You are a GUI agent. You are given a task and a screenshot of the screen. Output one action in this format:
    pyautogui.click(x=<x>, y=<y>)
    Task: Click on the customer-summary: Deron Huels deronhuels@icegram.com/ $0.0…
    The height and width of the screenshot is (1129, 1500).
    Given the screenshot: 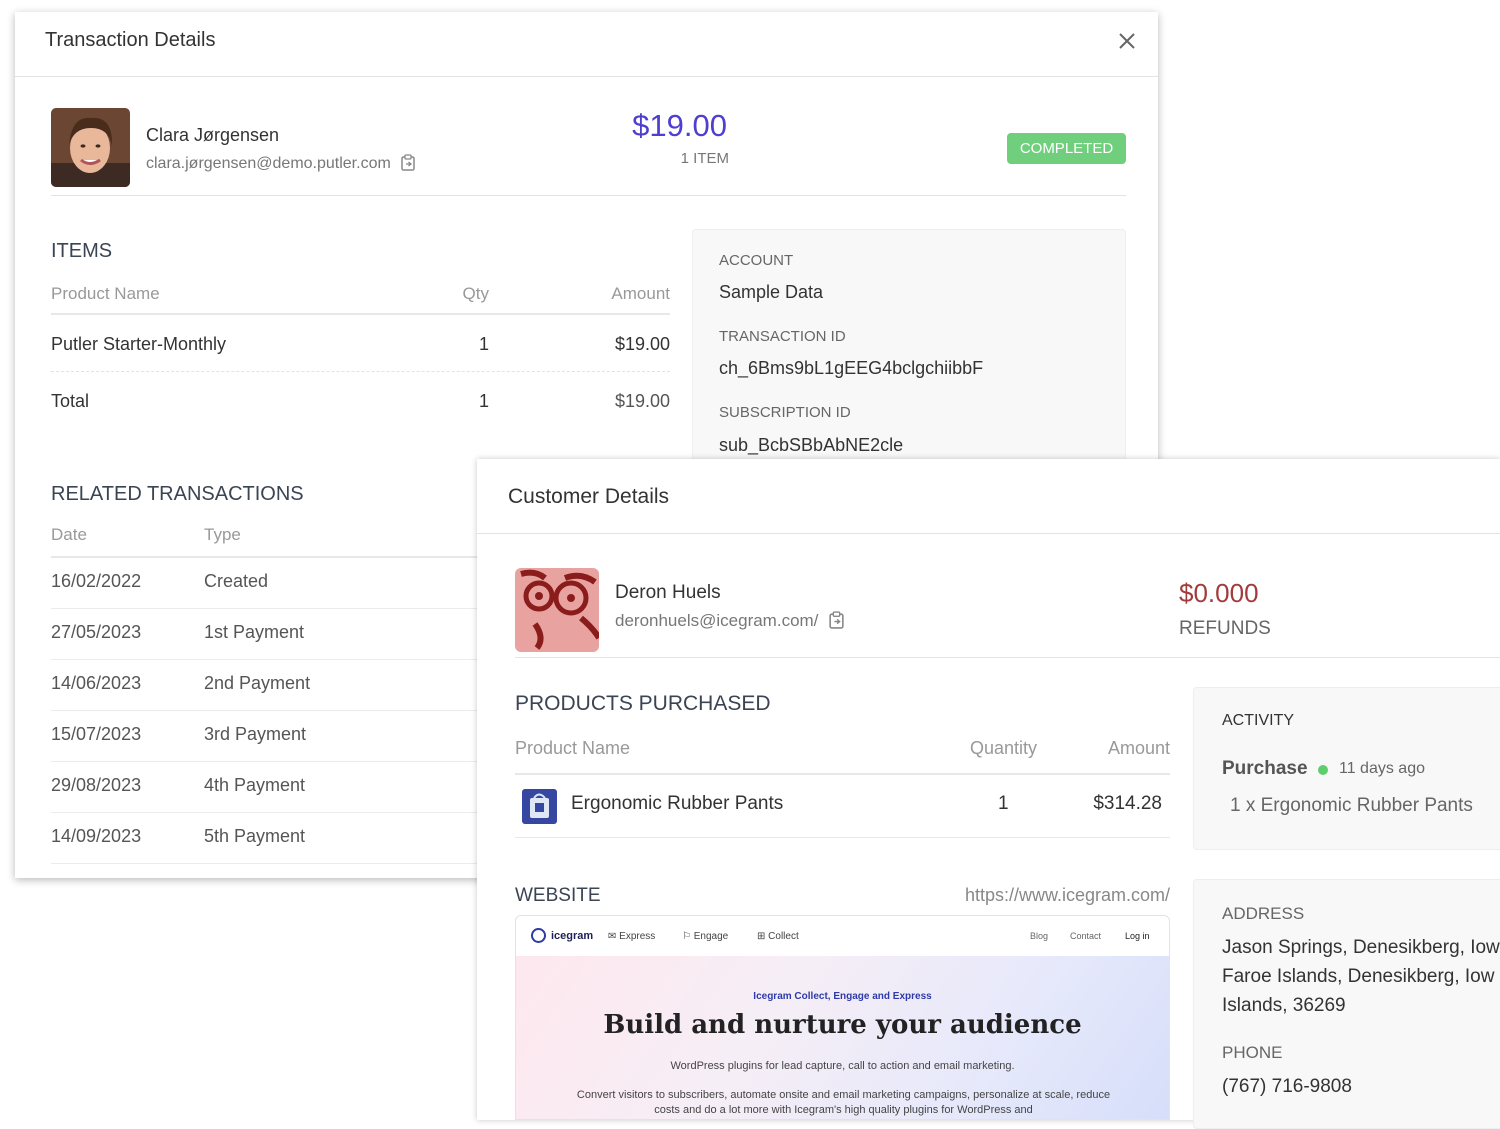 What is the action you would take?
    pyautogui.click(x=1007, y=613)
    